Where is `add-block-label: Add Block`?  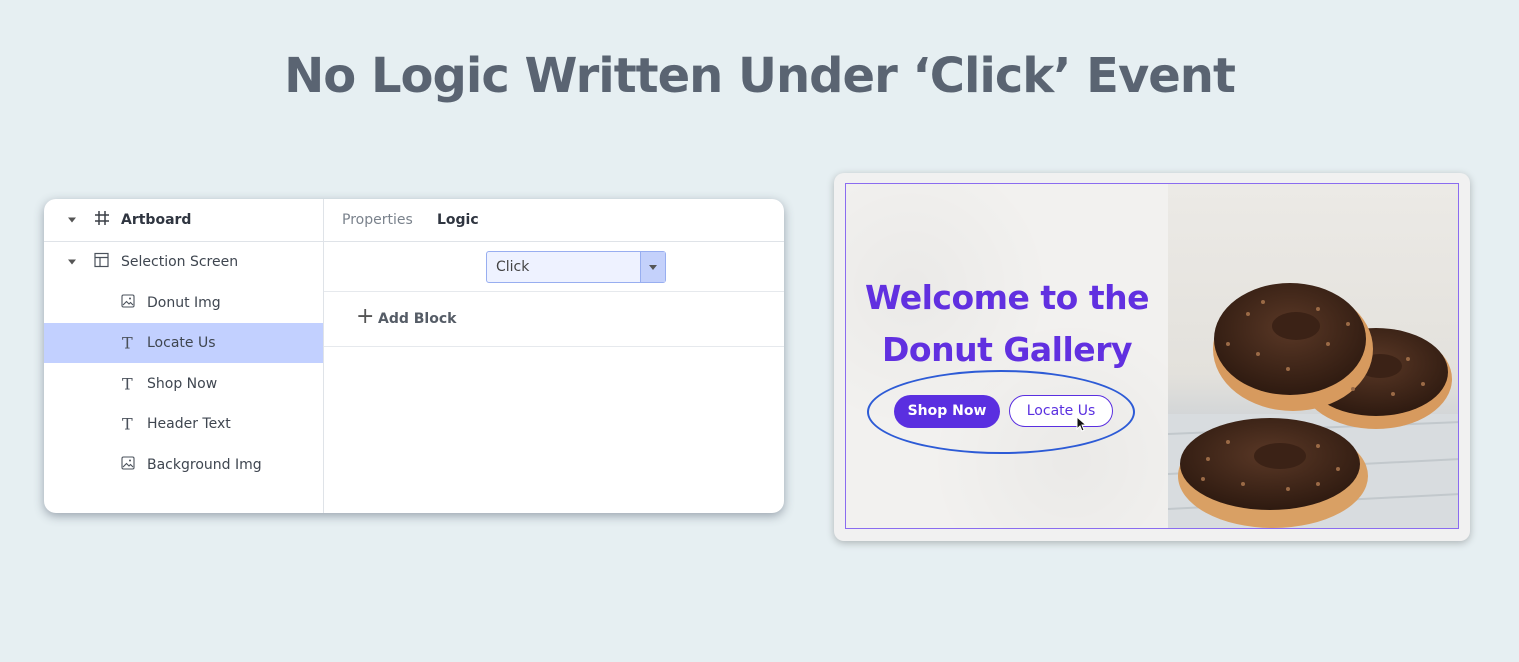
add-block-label: Add Block is located at coordinates (417, 319).